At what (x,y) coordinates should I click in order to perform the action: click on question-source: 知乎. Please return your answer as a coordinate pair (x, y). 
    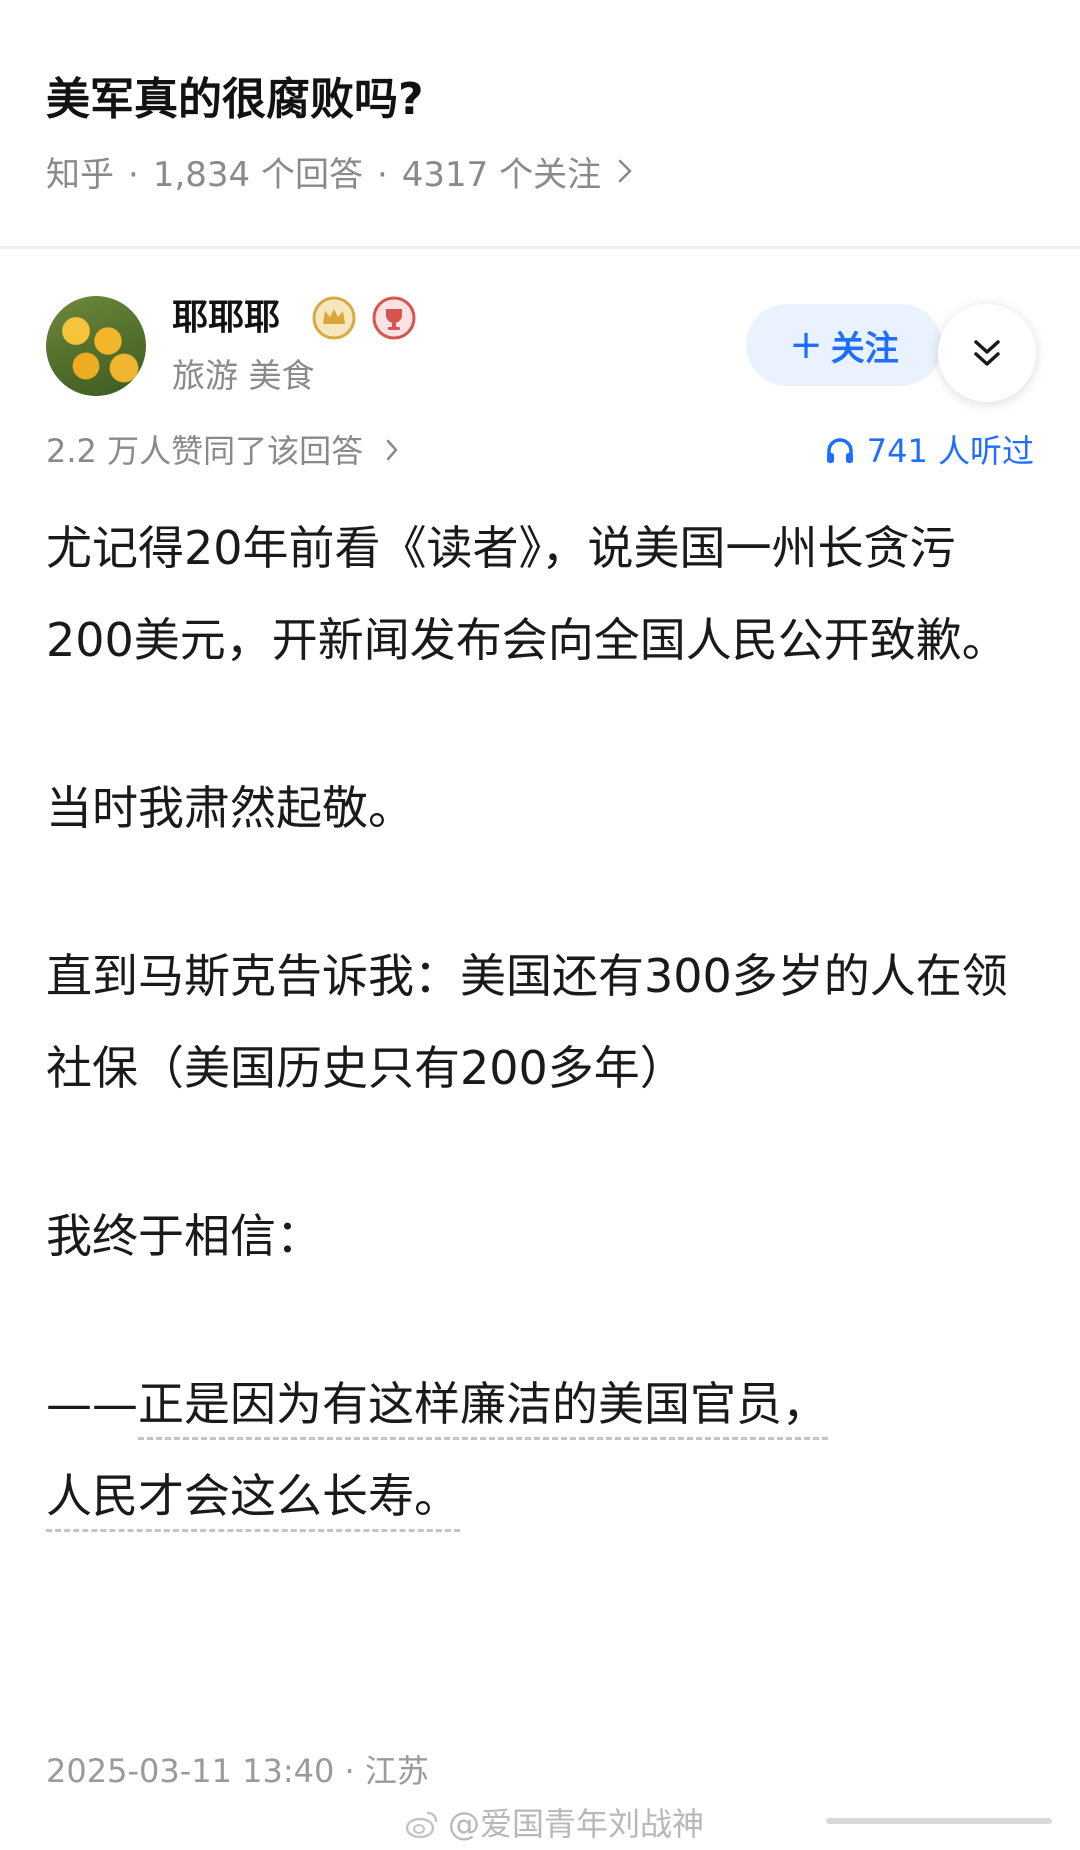
    Looking at the image, I should click on (80, 175).